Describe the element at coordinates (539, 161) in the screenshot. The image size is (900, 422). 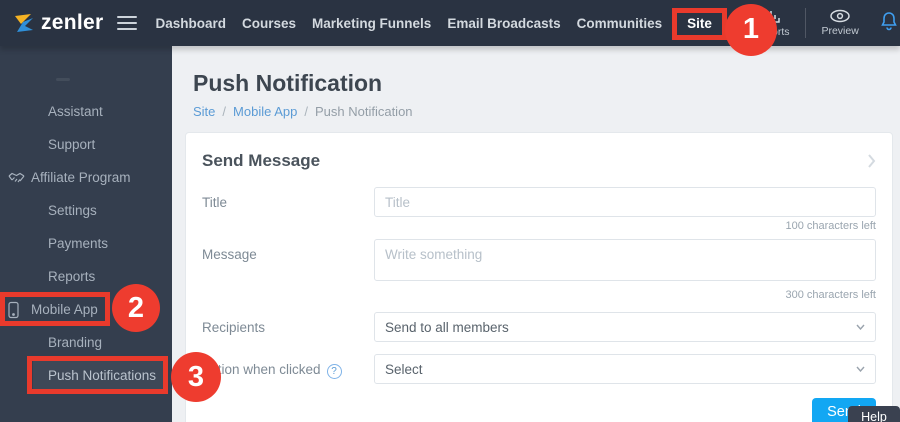
I see `card-header: Send Message` at that location.